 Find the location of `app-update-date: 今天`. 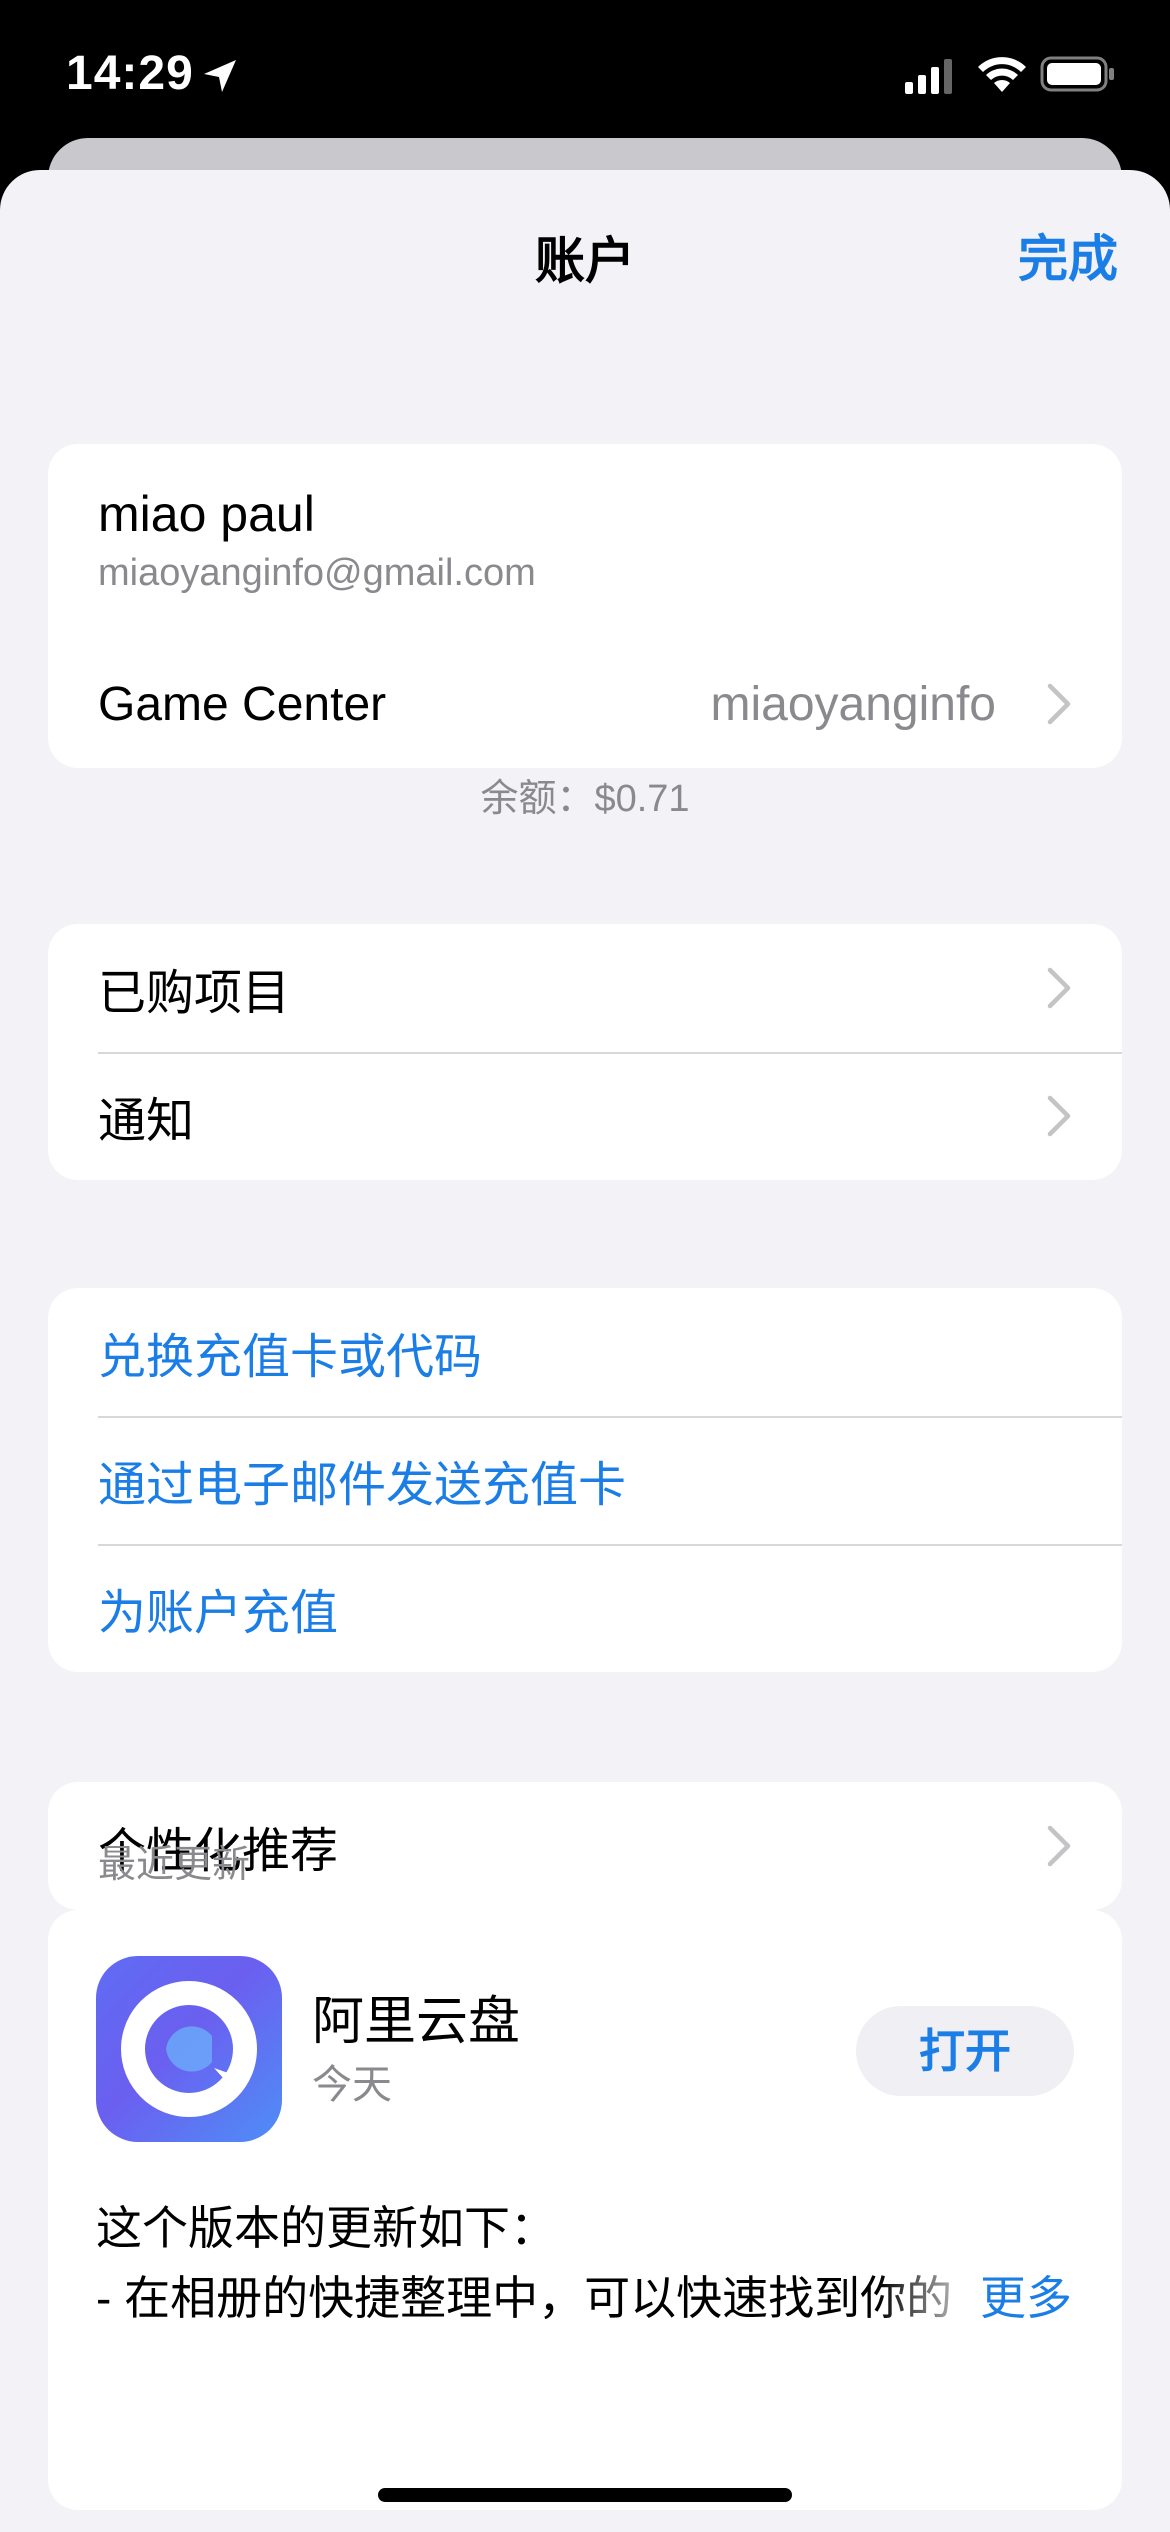

app-update-date: 今天 is located at coordinates (352, 2085).